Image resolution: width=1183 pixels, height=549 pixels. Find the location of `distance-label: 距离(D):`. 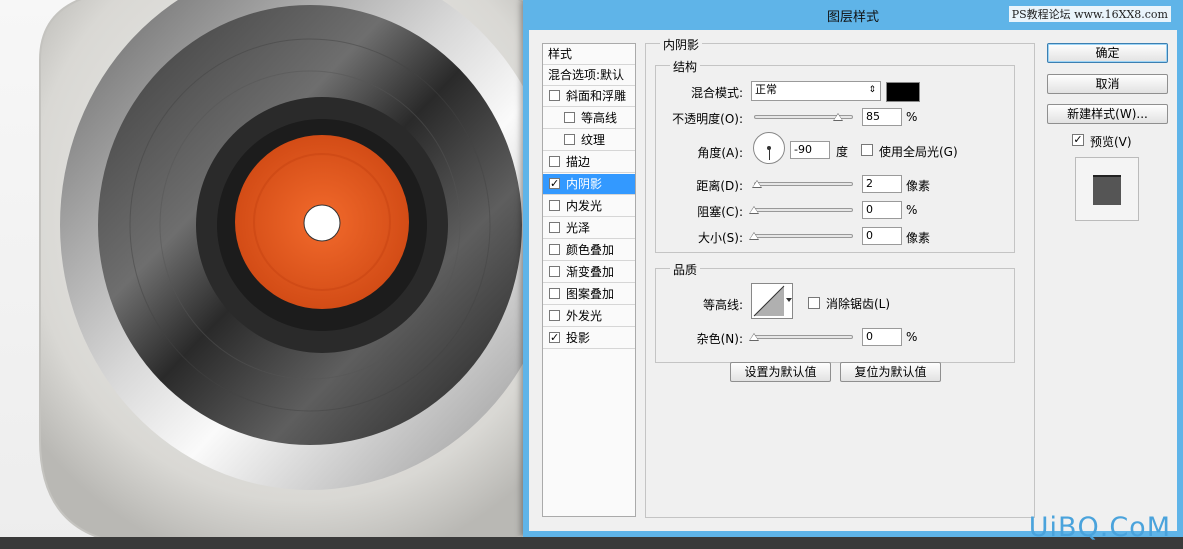

distance-label: 距离(D): is located at coordinates (719, 186).